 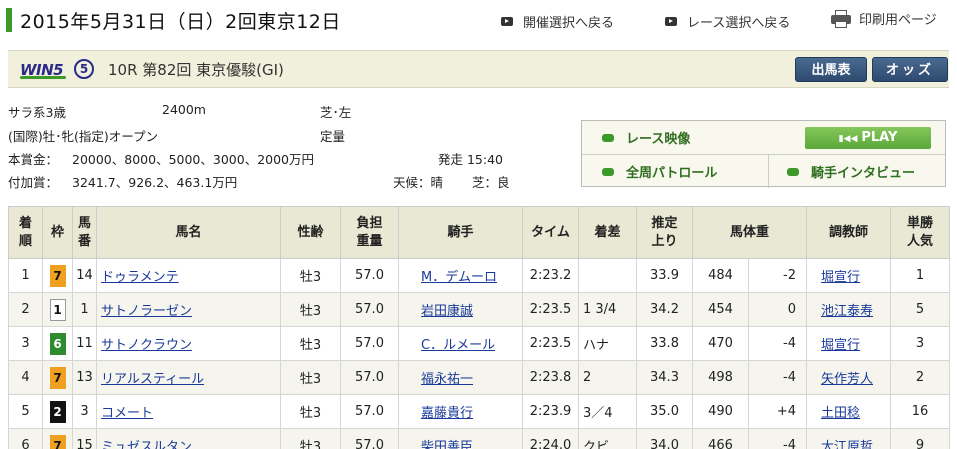 What do you see at coordinates (550, 438) in the screenshot?
I see `time-cell: 2:24.0` at bounding box center [550, 438].